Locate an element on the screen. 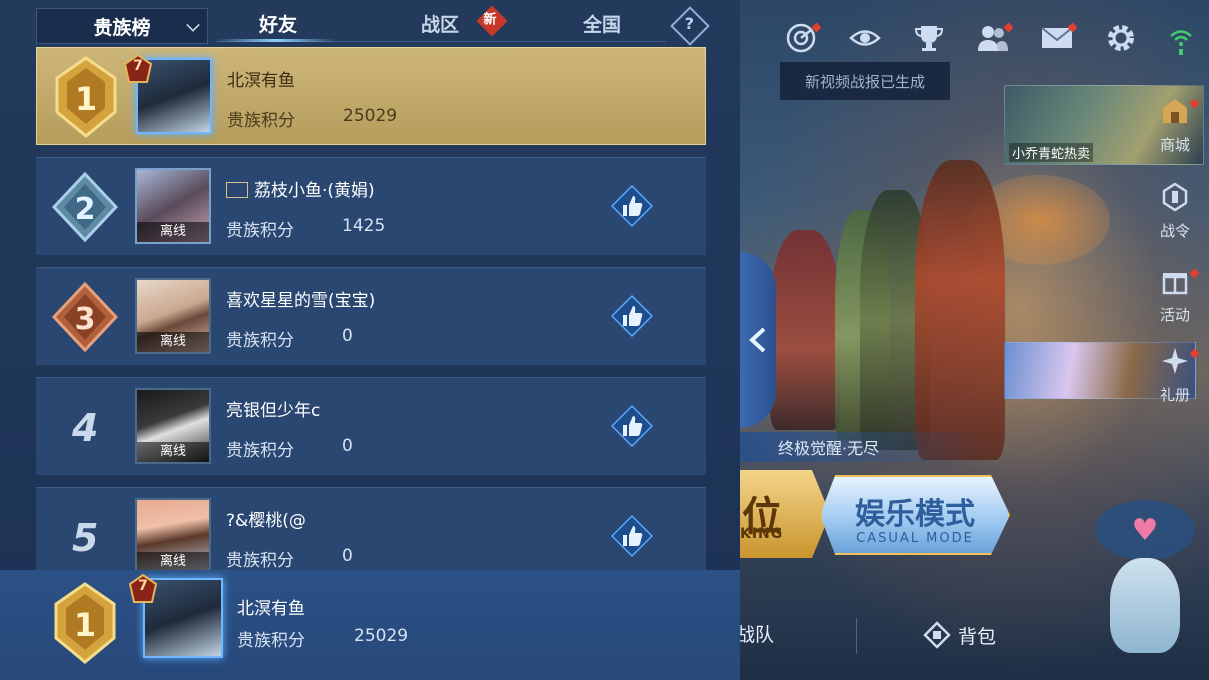 The image size is (1209, 680). rank-number: 5 is located at coordinates (85, 538).